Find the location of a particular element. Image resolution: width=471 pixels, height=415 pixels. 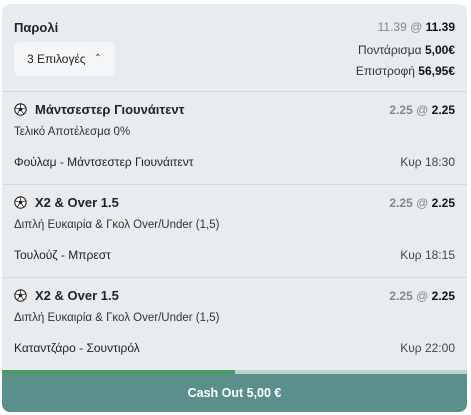

chevron-up-icon: ⌃ is located at coordinates (97, 58).